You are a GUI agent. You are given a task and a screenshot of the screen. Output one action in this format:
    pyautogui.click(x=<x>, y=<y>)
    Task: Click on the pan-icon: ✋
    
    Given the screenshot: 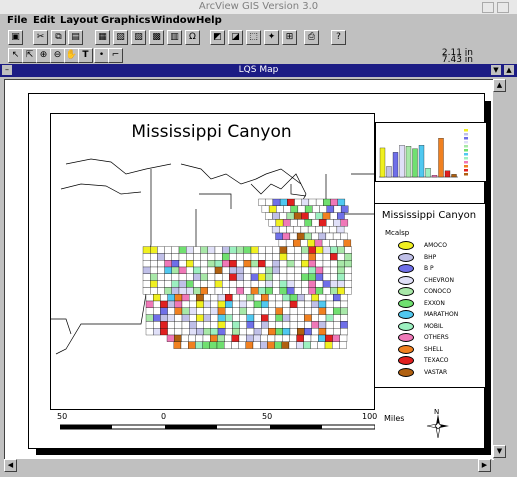 What is the action you would take?
    pyautogui.click(x=71, y=55)
    